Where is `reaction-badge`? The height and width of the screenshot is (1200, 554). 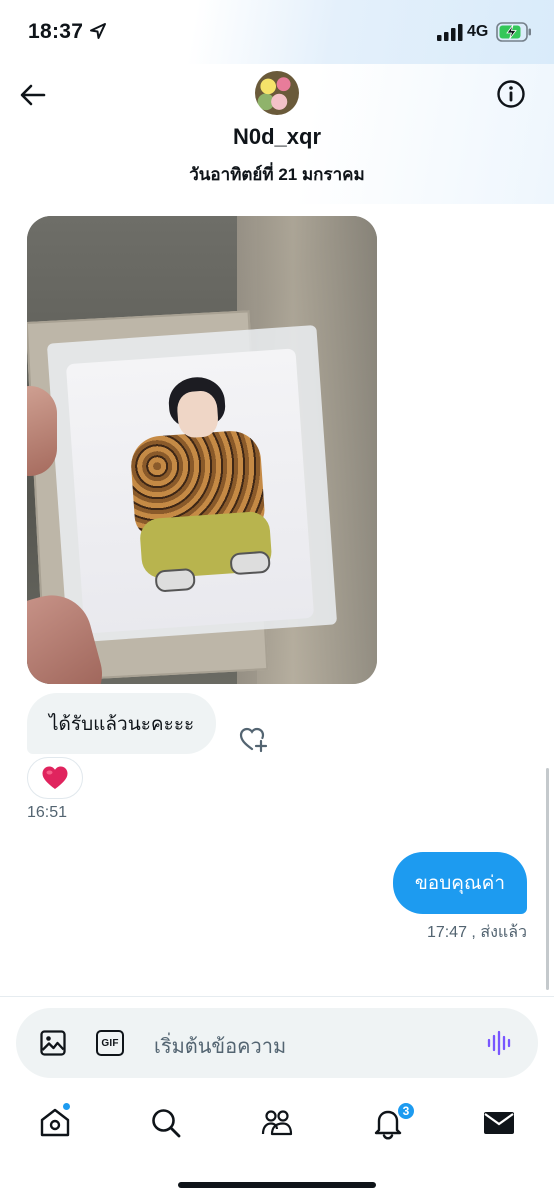
reaction-badge is located at coordinates (55, 778).